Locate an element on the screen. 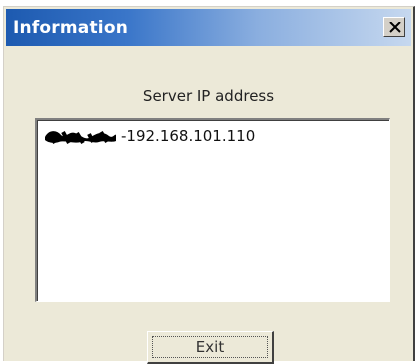 Image resolution: width=419 pixels, height=364 pixels. close-icon is located at coordinates (395, 27).